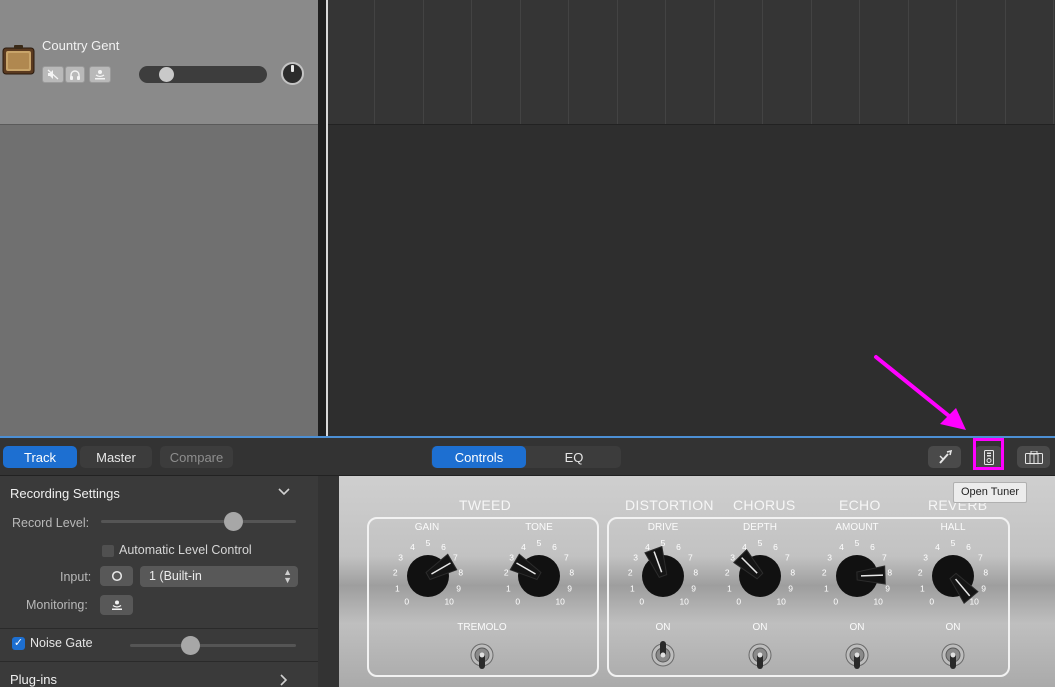  I want to click on noise-gate-knob, so click(190, 645).